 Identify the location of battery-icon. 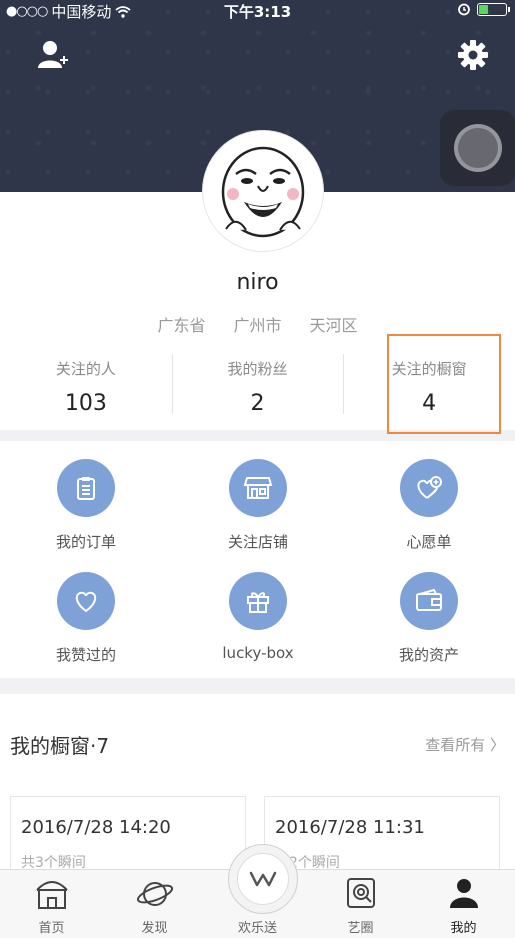
(493, 9).